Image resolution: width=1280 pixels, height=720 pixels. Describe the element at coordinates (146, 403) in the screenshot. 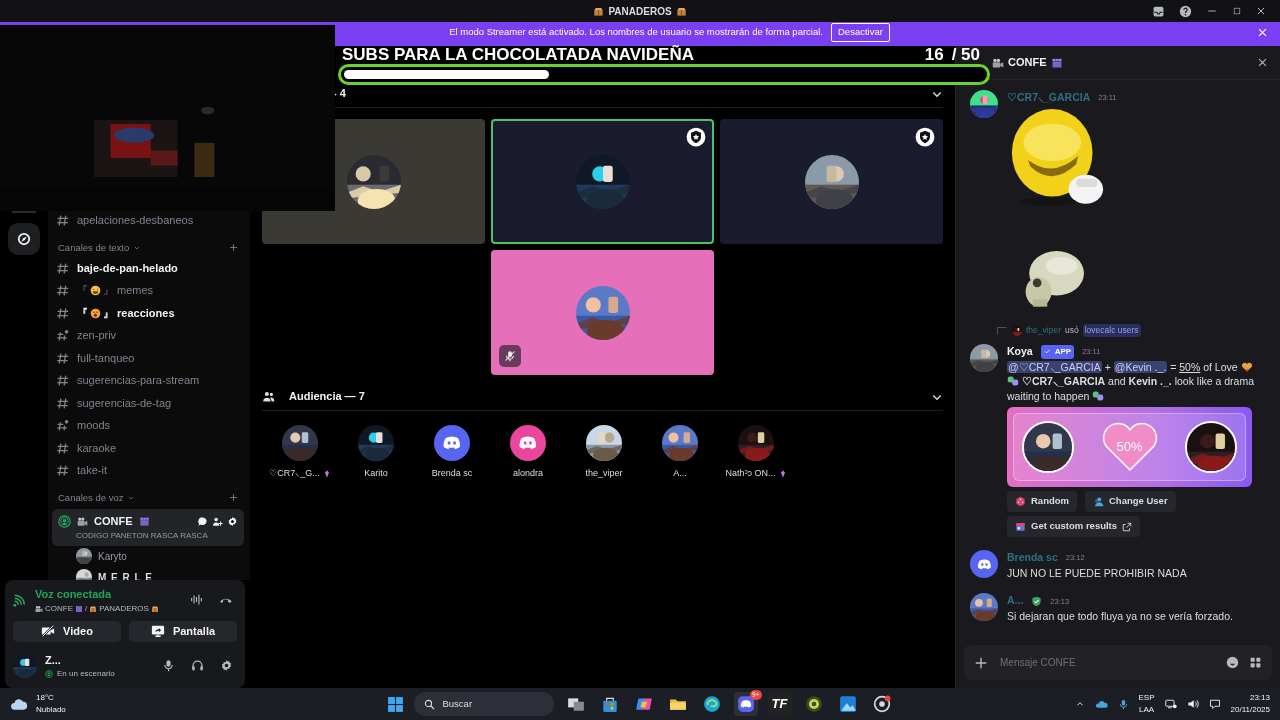

I see `channel-link: sugerencias-de-tag` at that location.